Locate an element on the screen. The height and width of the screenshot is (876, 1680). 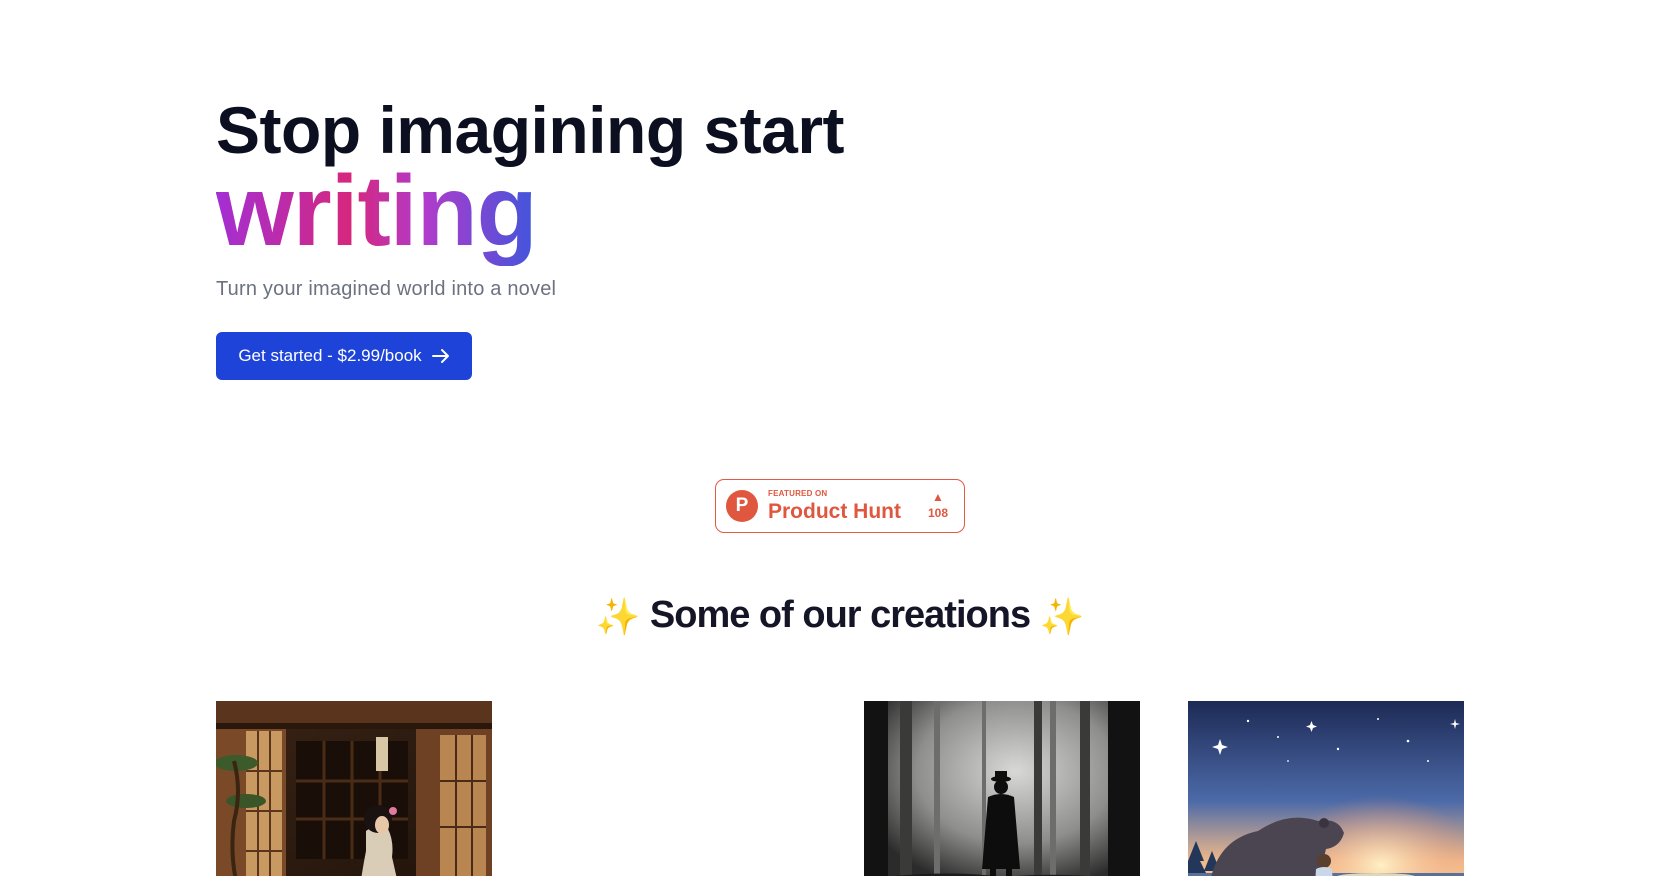
product-hunt-logo-icon: P is located at coordinates (742, 506).